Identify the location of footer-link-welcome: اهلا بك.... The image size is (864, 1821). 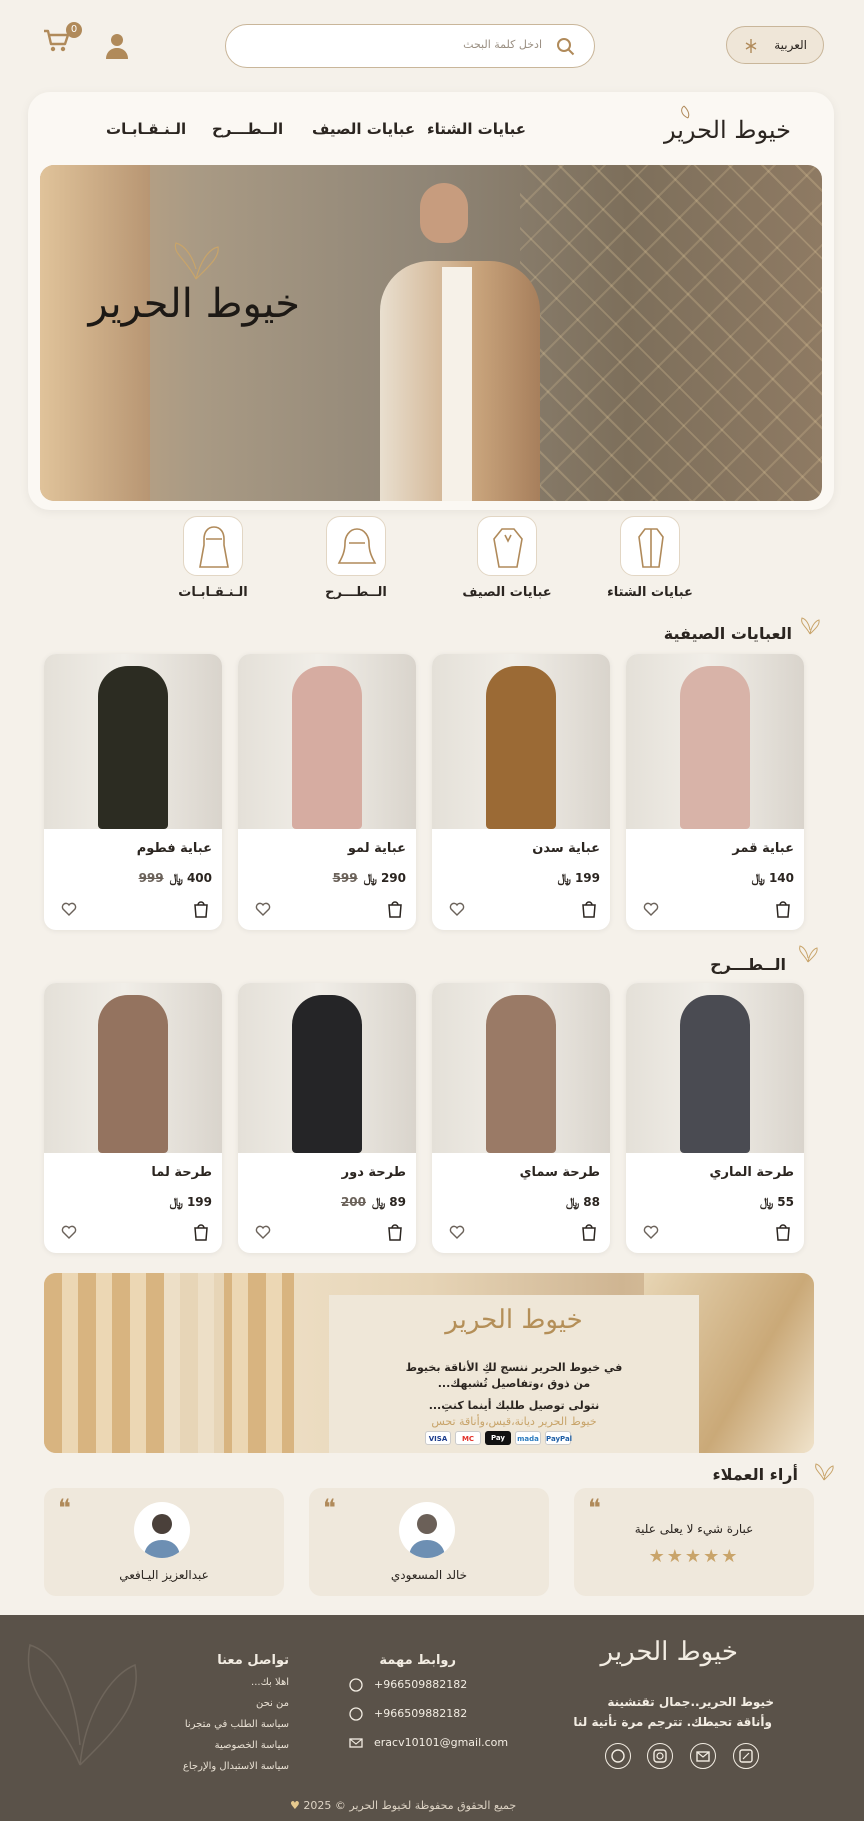
(270, 1682).